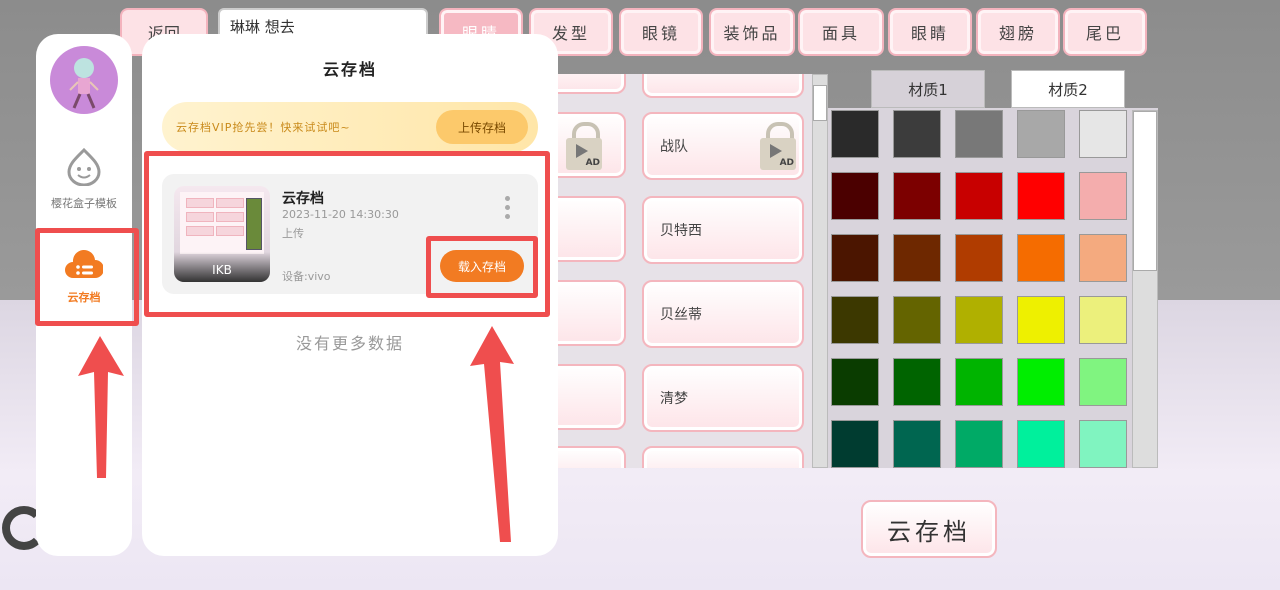  What do you see at coordinates (930, 32) in the screenshot?
I see `tab-5: 眼睛` at bounding box center [930, 32].